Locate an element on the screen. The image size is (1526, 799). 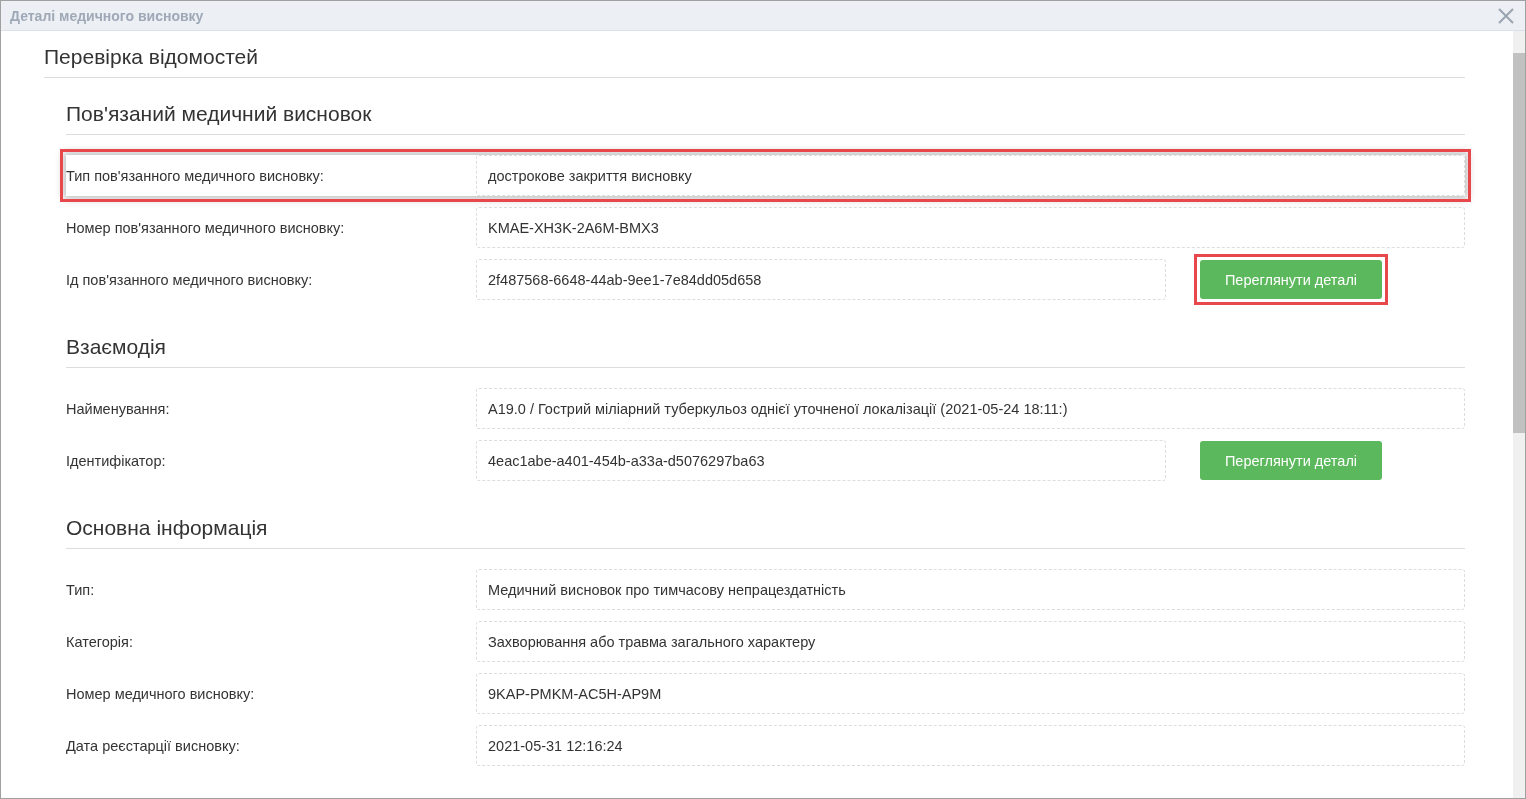
value-field: дострокове закриття висновку is located at coordinates (970, 175).